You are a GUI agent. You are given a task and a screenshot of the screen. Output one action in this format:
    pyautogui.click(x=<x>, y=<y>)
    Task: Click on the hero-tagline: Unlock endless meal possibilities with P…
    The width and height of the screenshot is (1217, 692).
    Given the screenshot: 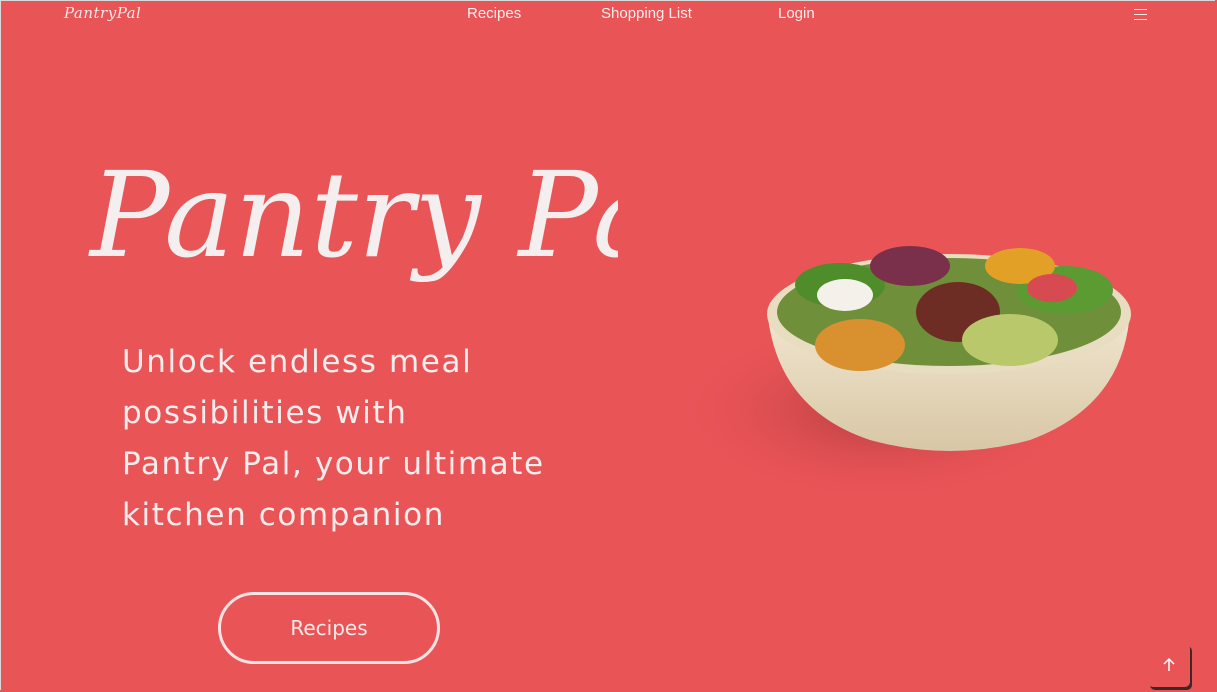 What is the action you would take?
    pyautogui.click(x=352, y=439)
    